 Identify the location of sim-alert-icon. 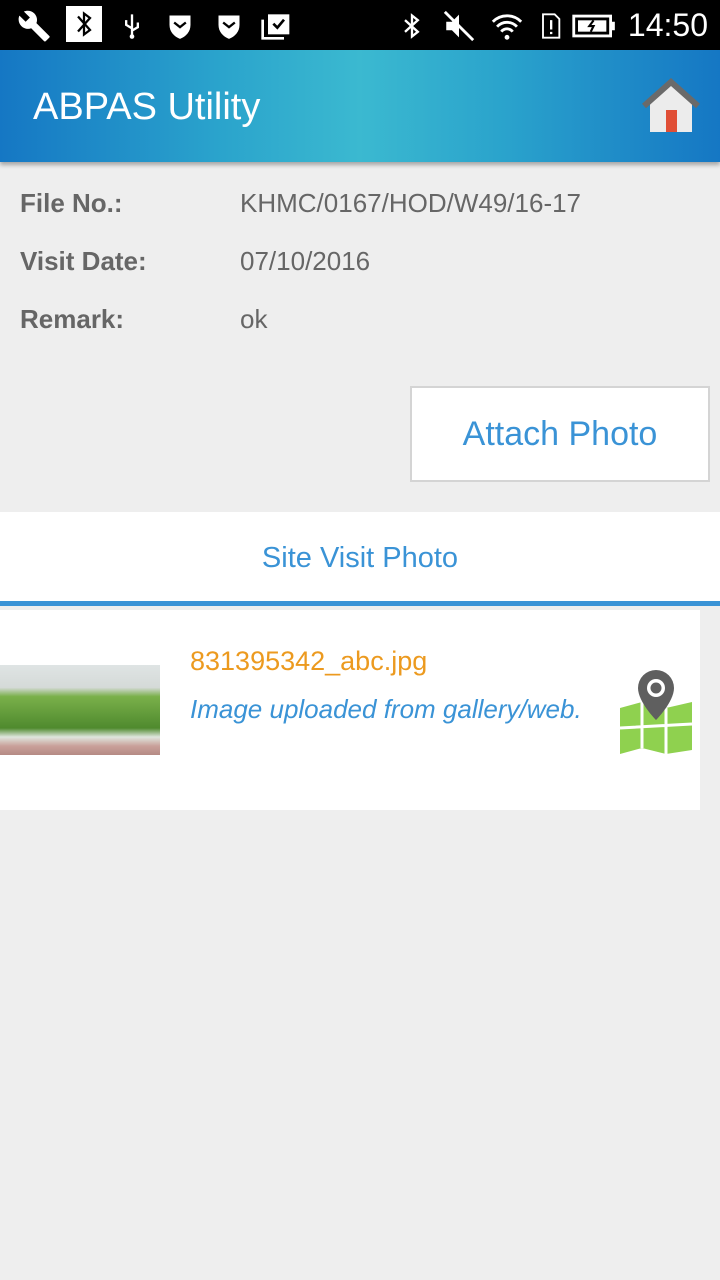
(551, 26).